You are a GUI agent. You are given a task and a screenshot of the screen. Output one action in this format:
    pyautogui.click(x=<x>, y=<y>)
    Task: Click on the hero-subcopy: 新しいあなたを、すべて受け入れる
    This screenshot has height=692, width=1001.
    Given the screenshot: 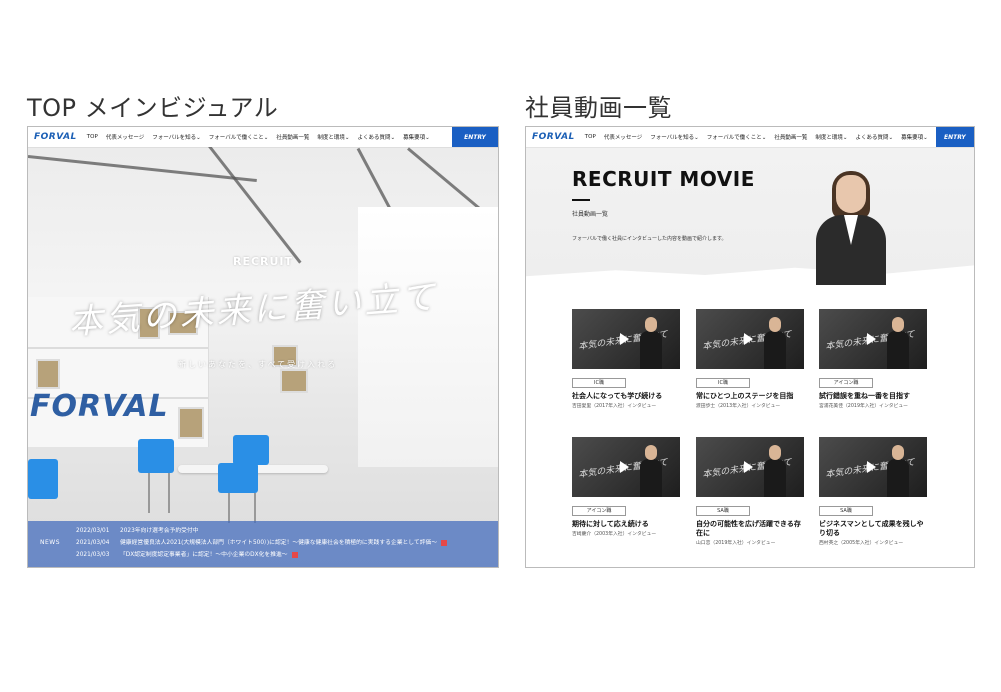 What is the action you would take?
    pyautogui.click(x=258, y=364)
    